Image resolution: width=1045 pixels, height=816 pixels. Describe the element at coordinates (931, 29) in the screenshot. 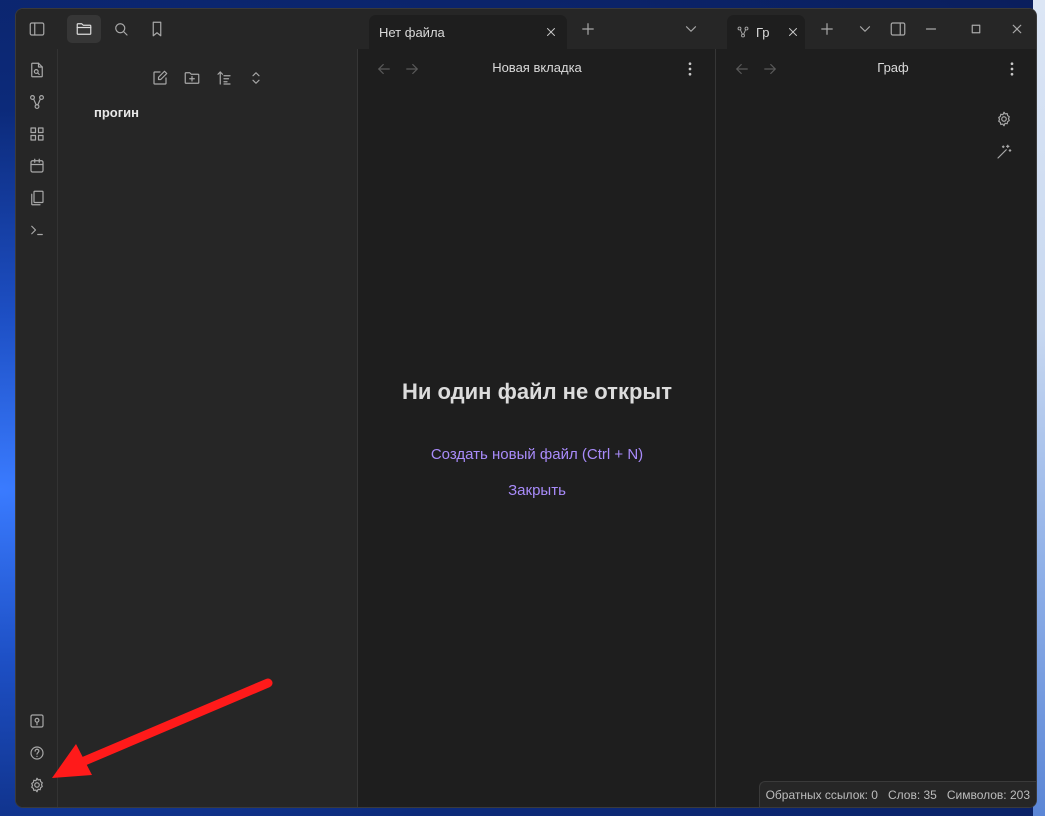

I see `minimize-icon` at that location.